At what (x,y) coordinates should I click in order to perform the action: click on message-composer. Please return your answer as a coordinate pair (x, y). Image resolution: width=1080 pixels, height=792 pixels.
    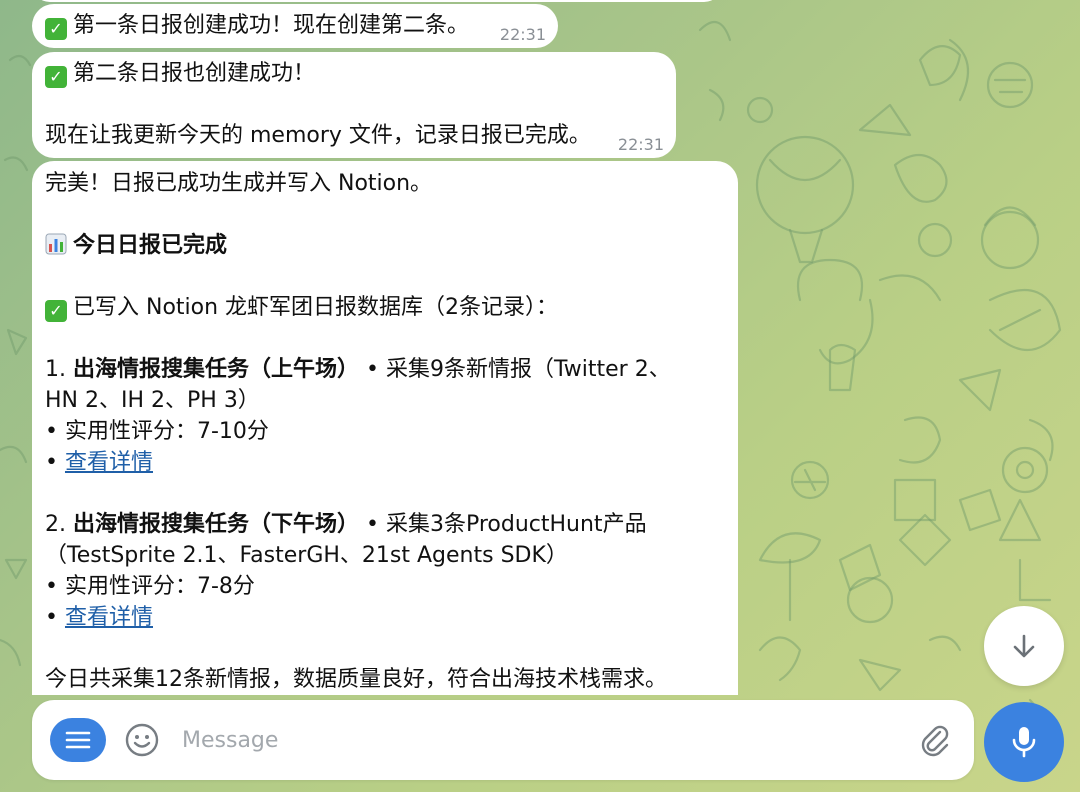
    Looking at the image, I should click on (503, 740).